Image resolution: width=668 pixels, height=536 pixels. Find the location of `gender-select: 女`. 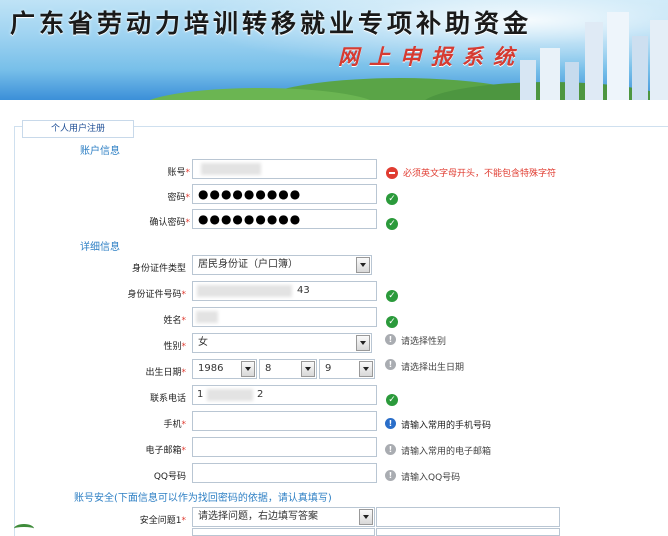

gender-select: 女 is located at coordinates (282, 343).